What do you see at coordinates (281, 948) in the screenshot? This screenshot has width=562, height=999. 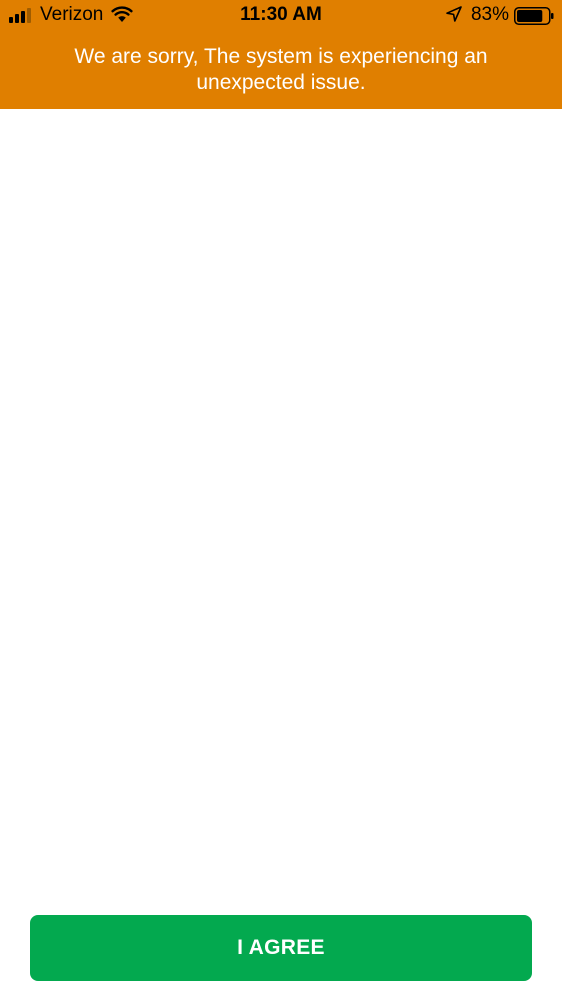 I see `agree-button: I AGREE` at bounding box center [281, 948].